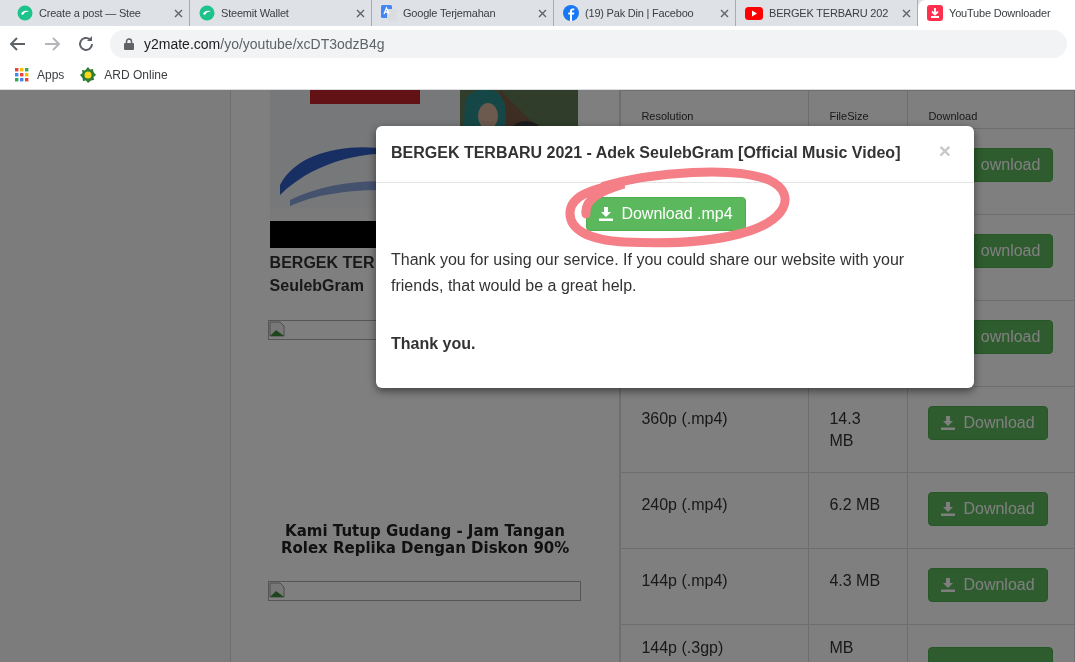  What do you see at coordinates (648, 273) in the screenshot?
I see `message-text: Thank you for using our service. If you could share our website with your friends, that would be a great help.` at bounding box center [648, 273].